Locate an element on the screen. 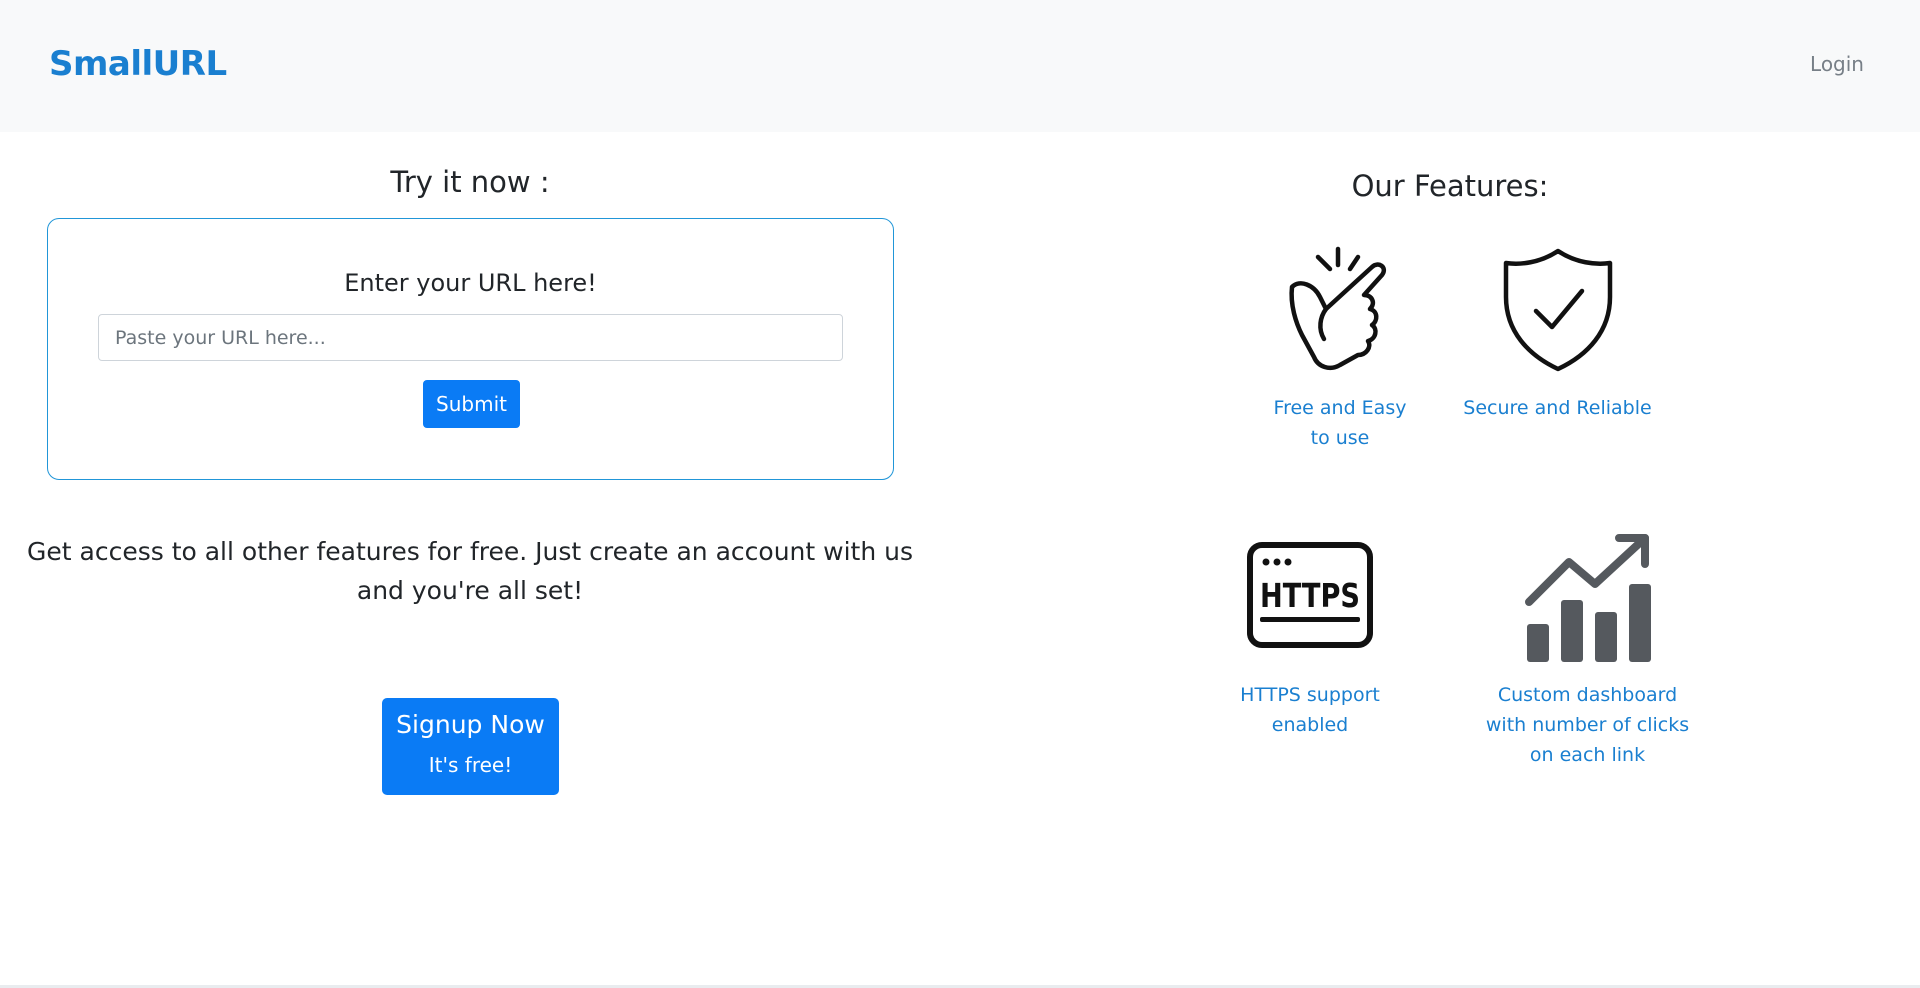 Image resolution: width=1920 pixels, height=988 pixels. url-card-title: Enter your URL here! is located at coordinates (470, 283).